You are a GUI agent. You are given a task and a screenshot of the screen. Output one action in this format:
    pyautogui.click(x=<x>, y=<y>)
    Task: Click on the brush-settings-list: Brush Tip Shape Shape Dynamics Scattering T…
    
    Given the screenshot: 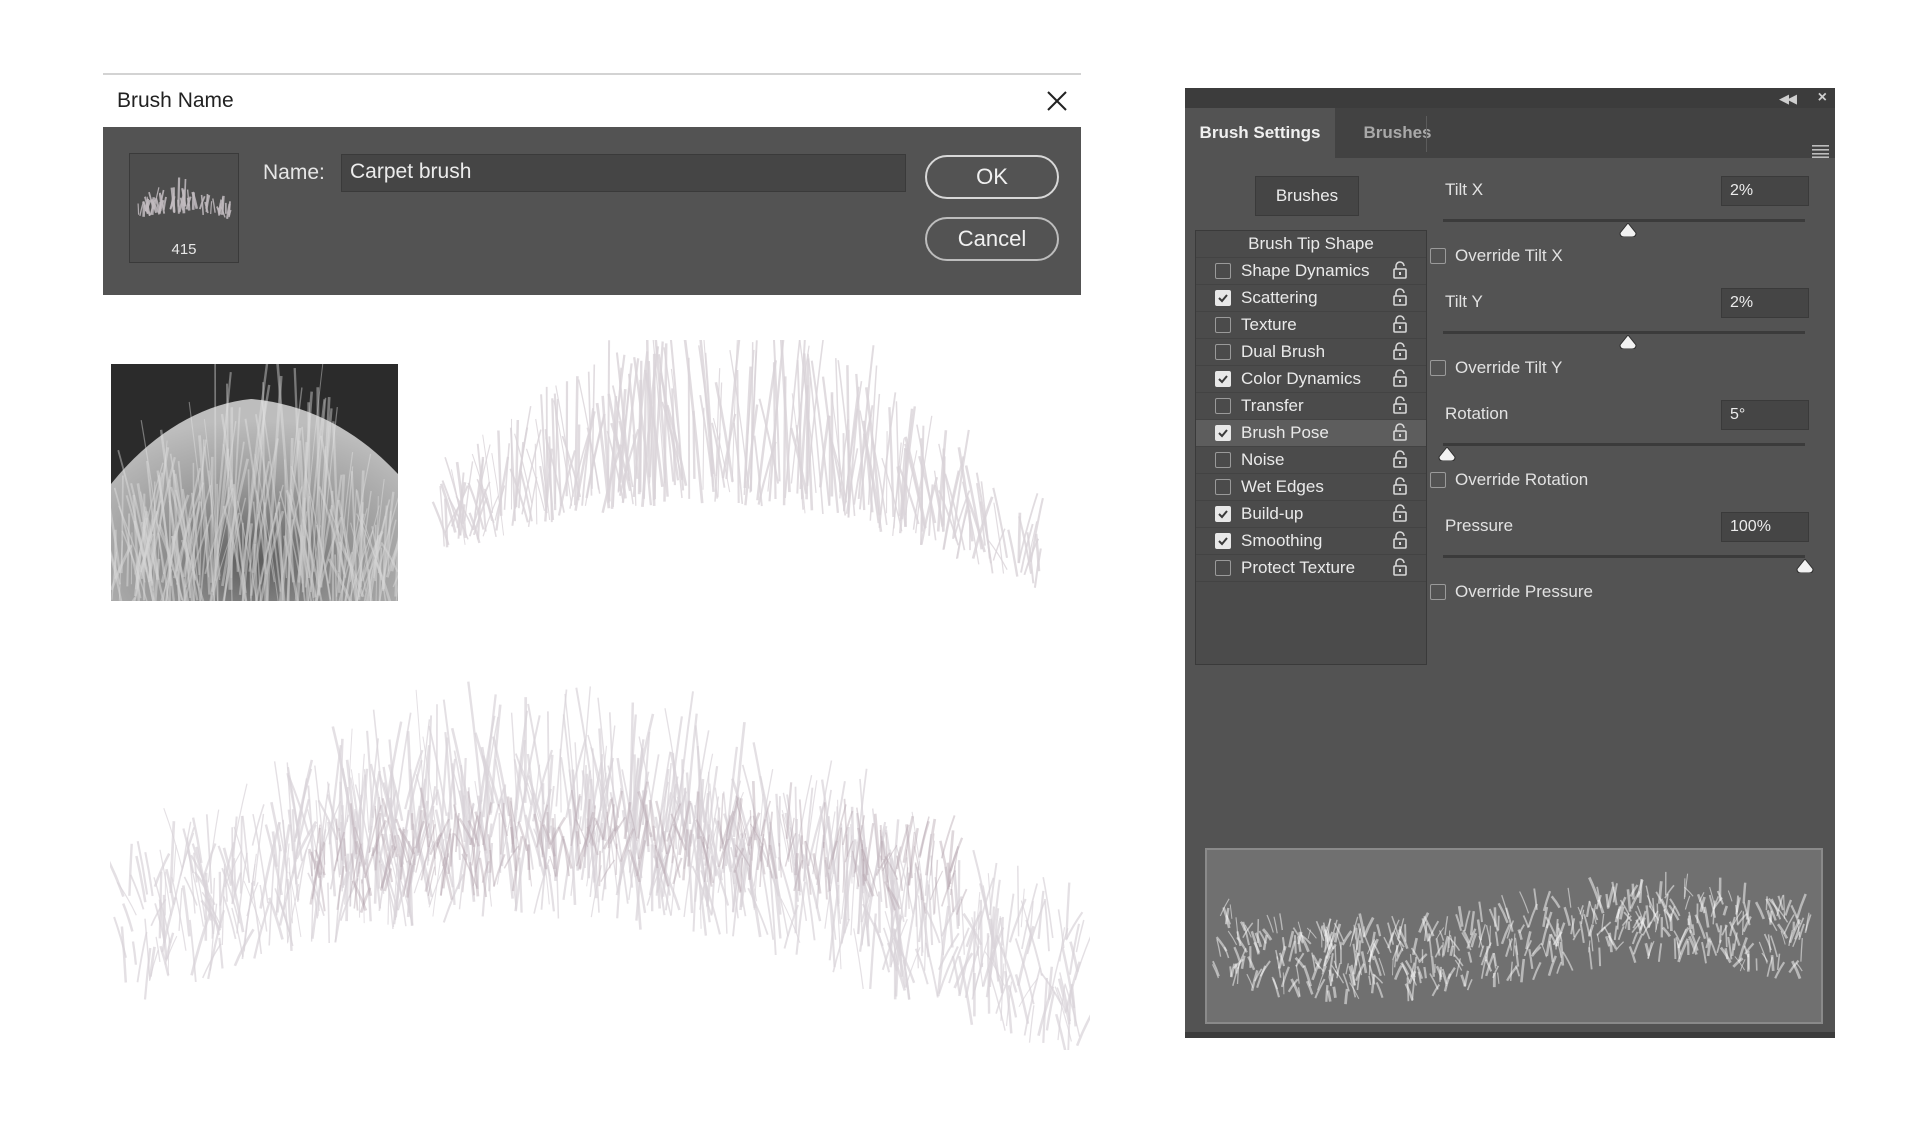 What is the action you would take?
    pyautogui.click(x=1311, y=447)
    